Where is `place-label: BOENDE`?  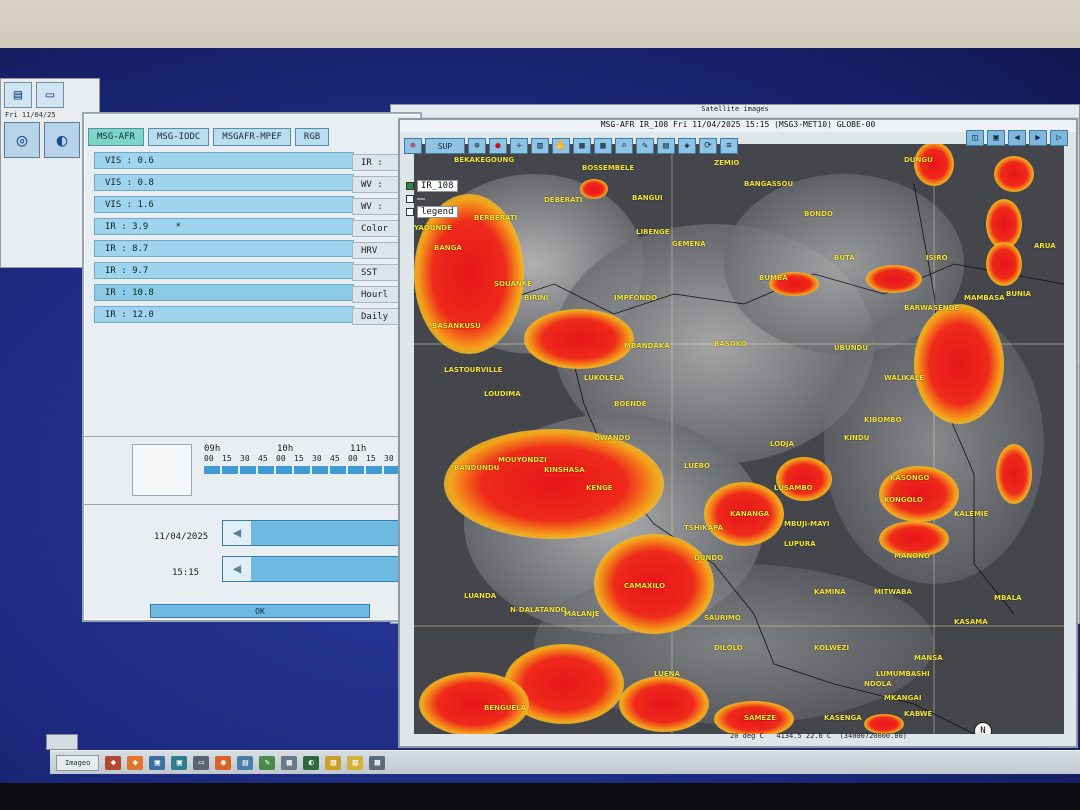 place-label: BOENDE is located at coordinates (630, 404).